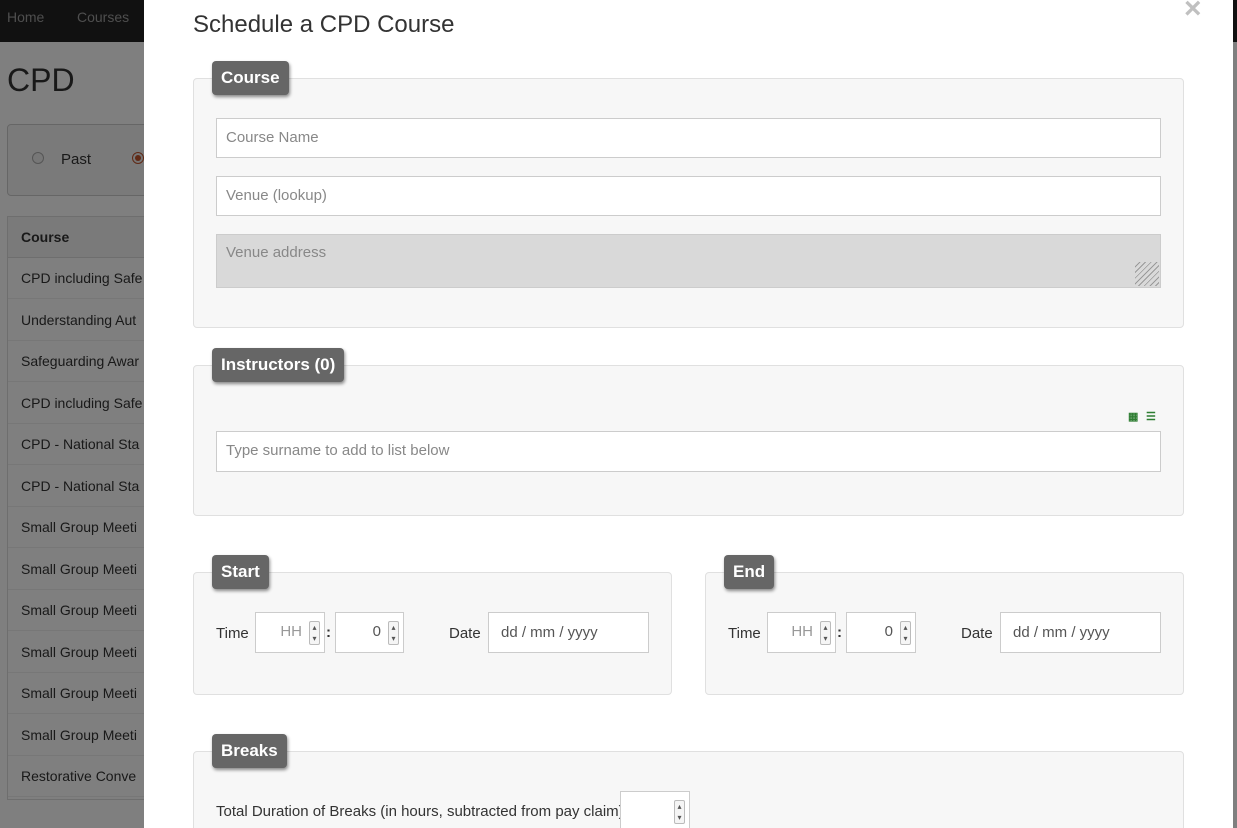 This screenshot has width=1237, height=828. Describe the element at coordinates (744, 633) in the screenshot. I see `end-time-label: Time` at that location.